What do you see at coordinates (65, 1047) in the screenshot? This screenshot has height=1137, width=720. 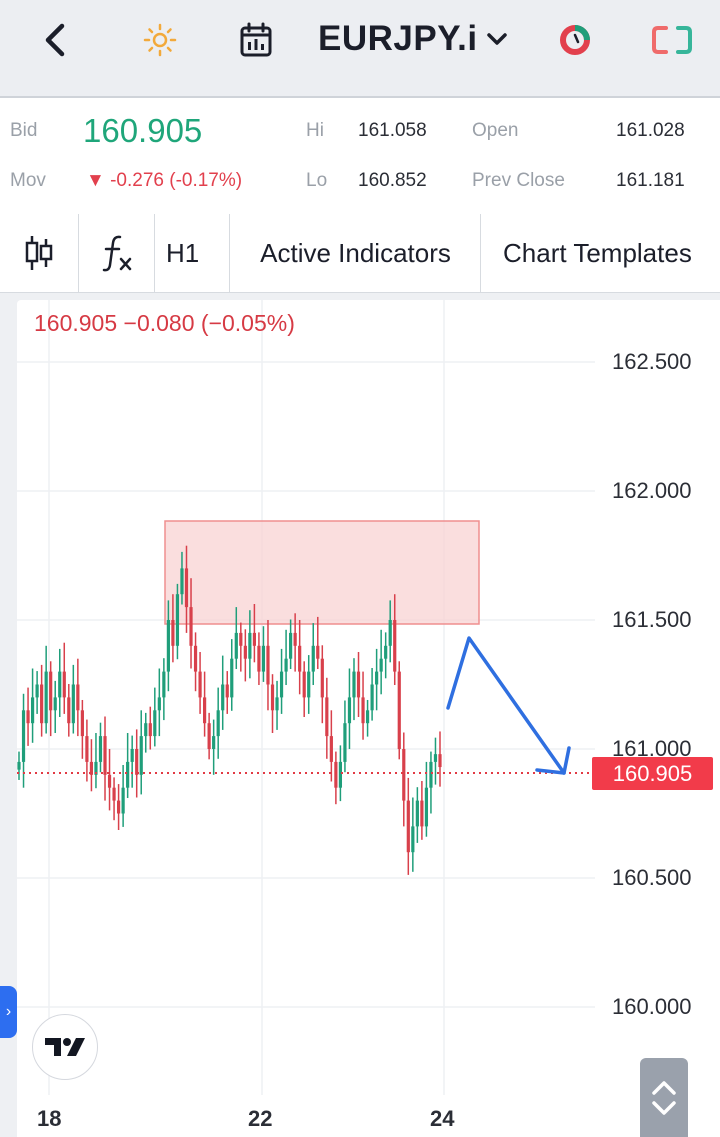 I see `tradingview-logo` at bounding box center [65, 1047].